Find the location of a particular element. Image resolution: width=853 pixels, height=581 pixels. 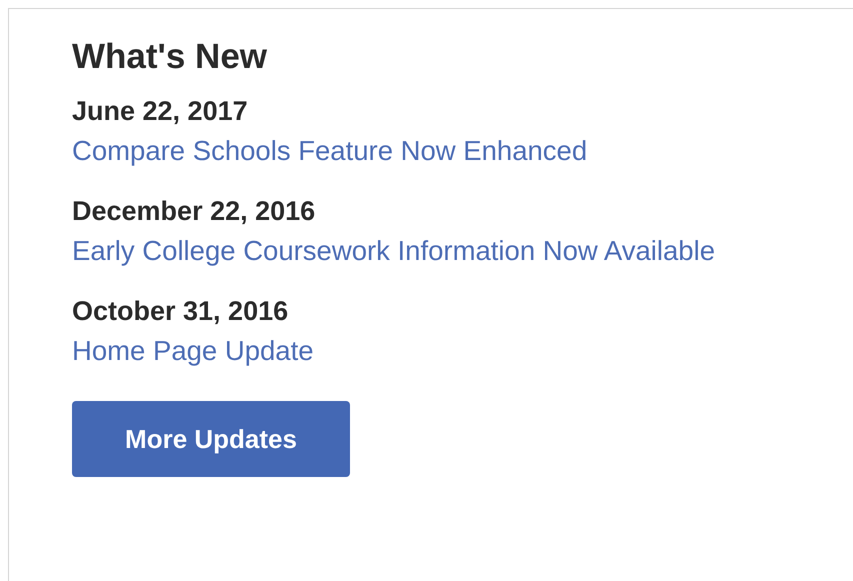

update-date: June 22, 2017 is located at coordinates (160, 111).